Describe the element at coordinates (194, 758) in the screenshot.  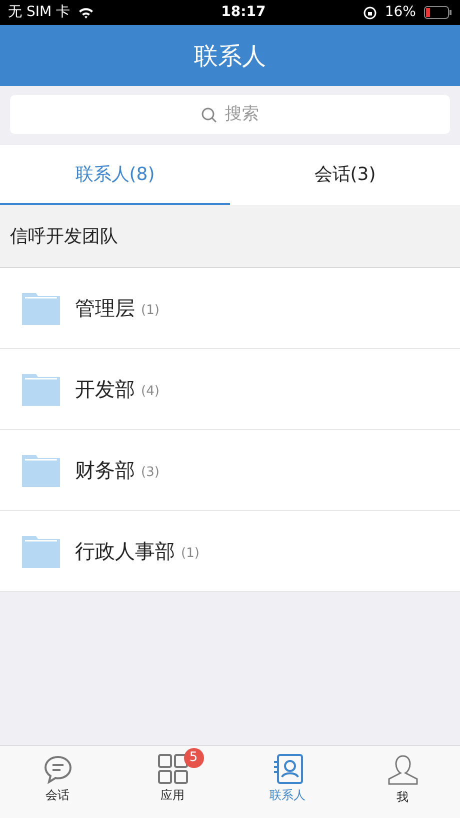
I see `count-badge: 5` at that location.